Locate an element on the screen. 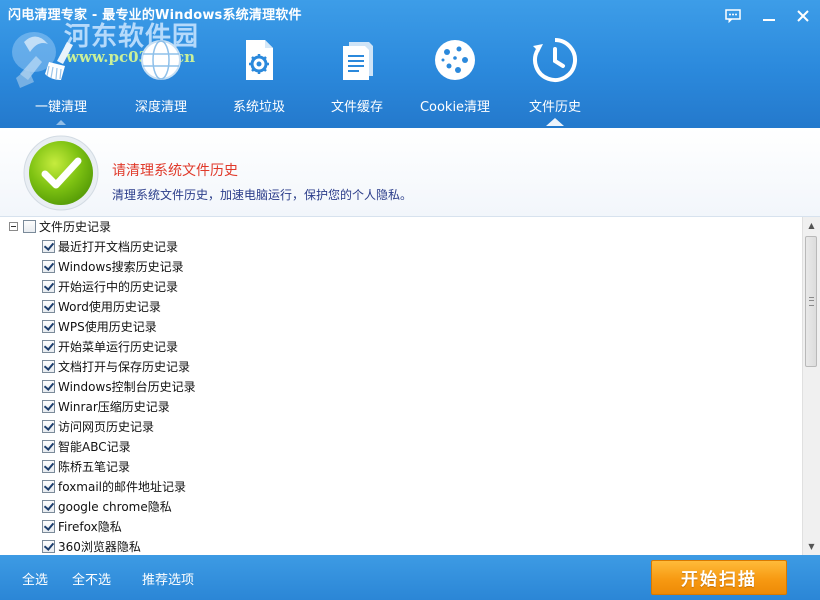 The height and width of the screenshot is (600, 820). minimize-icon is located at coordinates (769, 20).